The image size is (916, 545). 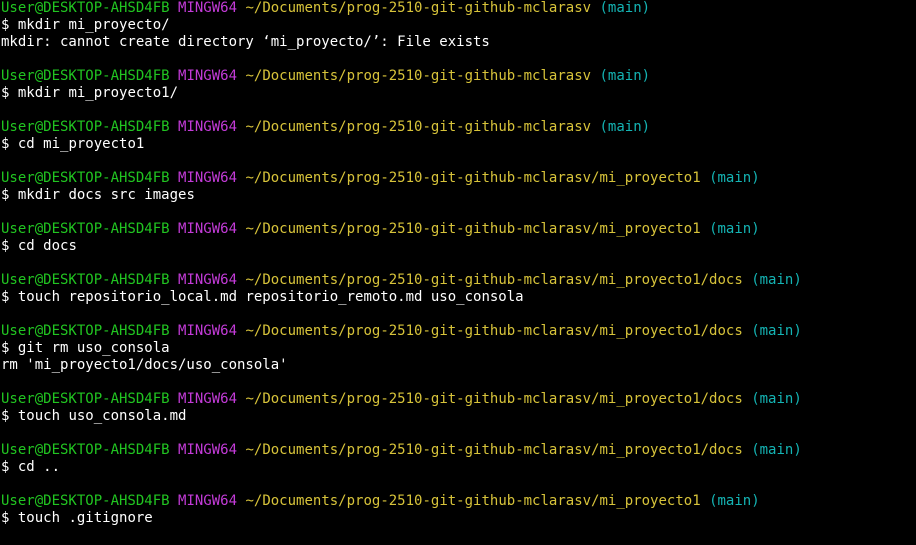 What do you see at coordinates (458, 144) in the screenshot?
I see `command-line: $ cd mi_proyecto1` at bounding box center [458, 144].